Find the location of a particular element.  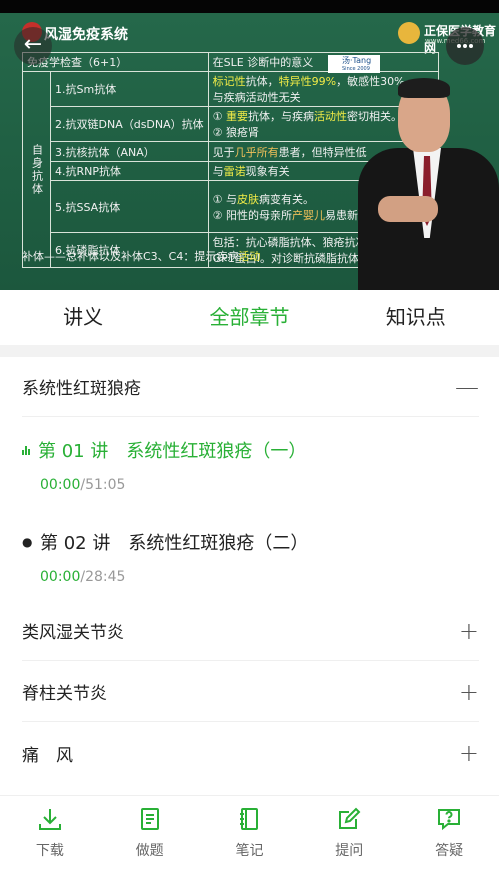

chapter-header-sle: 系统性红斑狼疮 — is located at coordinates (250, 387).